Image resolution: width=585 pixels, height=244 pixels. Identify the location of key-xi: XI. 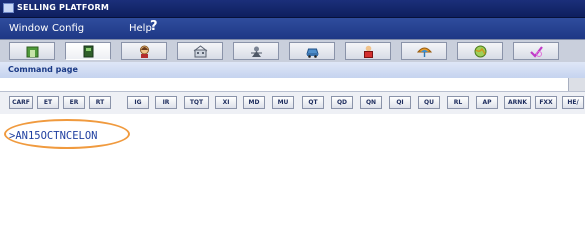
(226, 102).